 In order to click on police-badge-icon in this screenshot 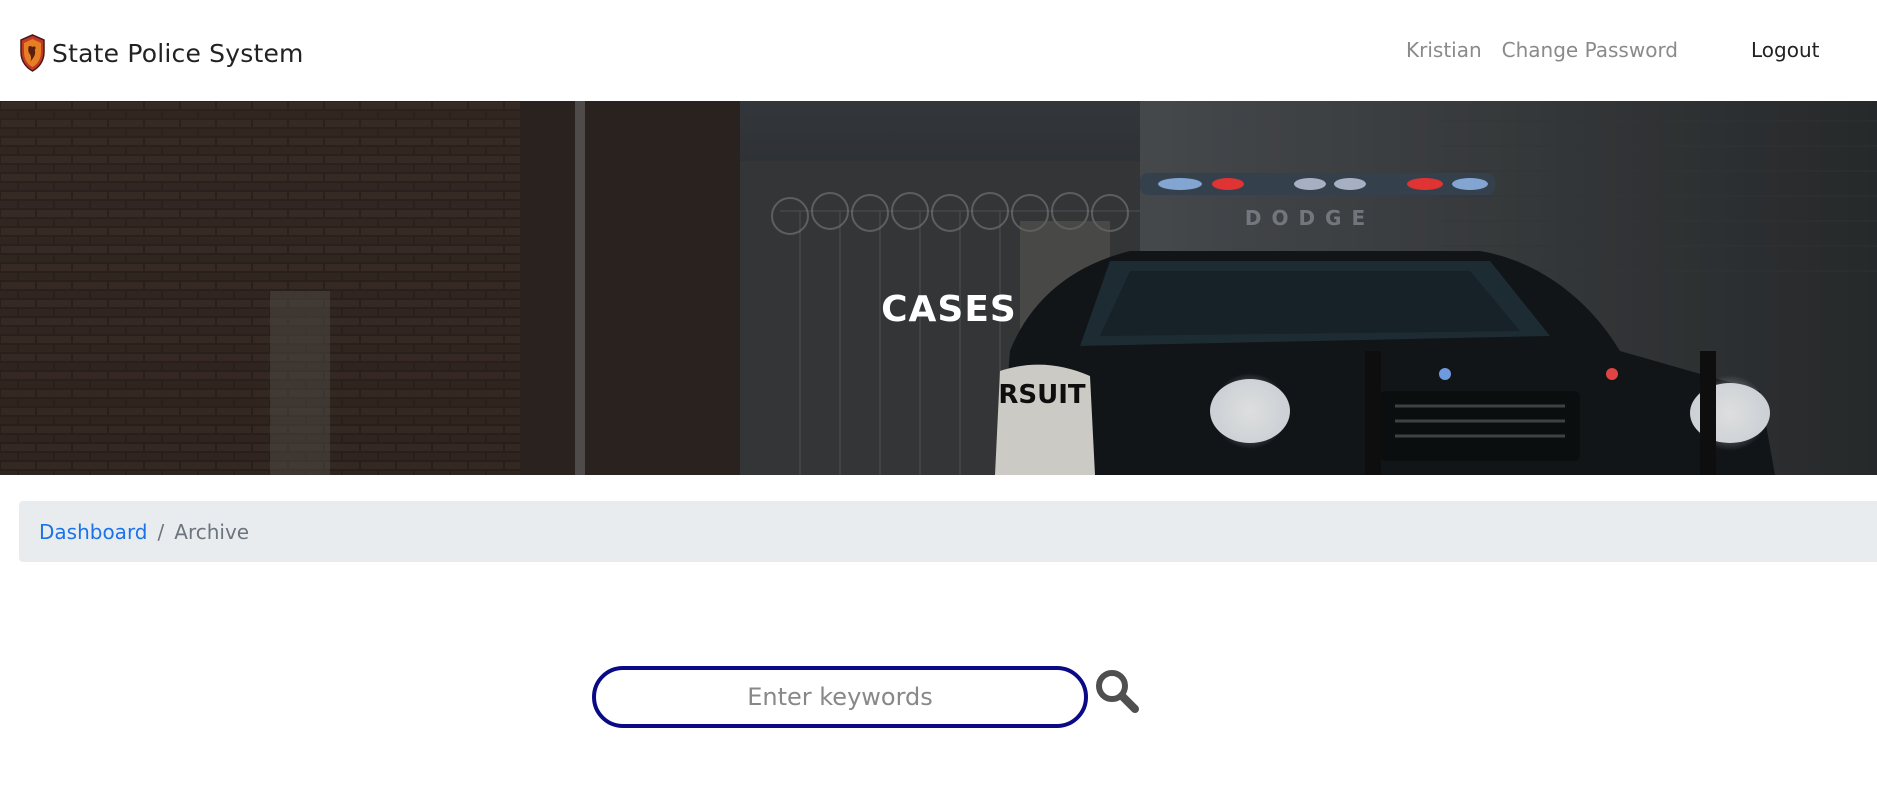, I will do `click(32, 53)`.